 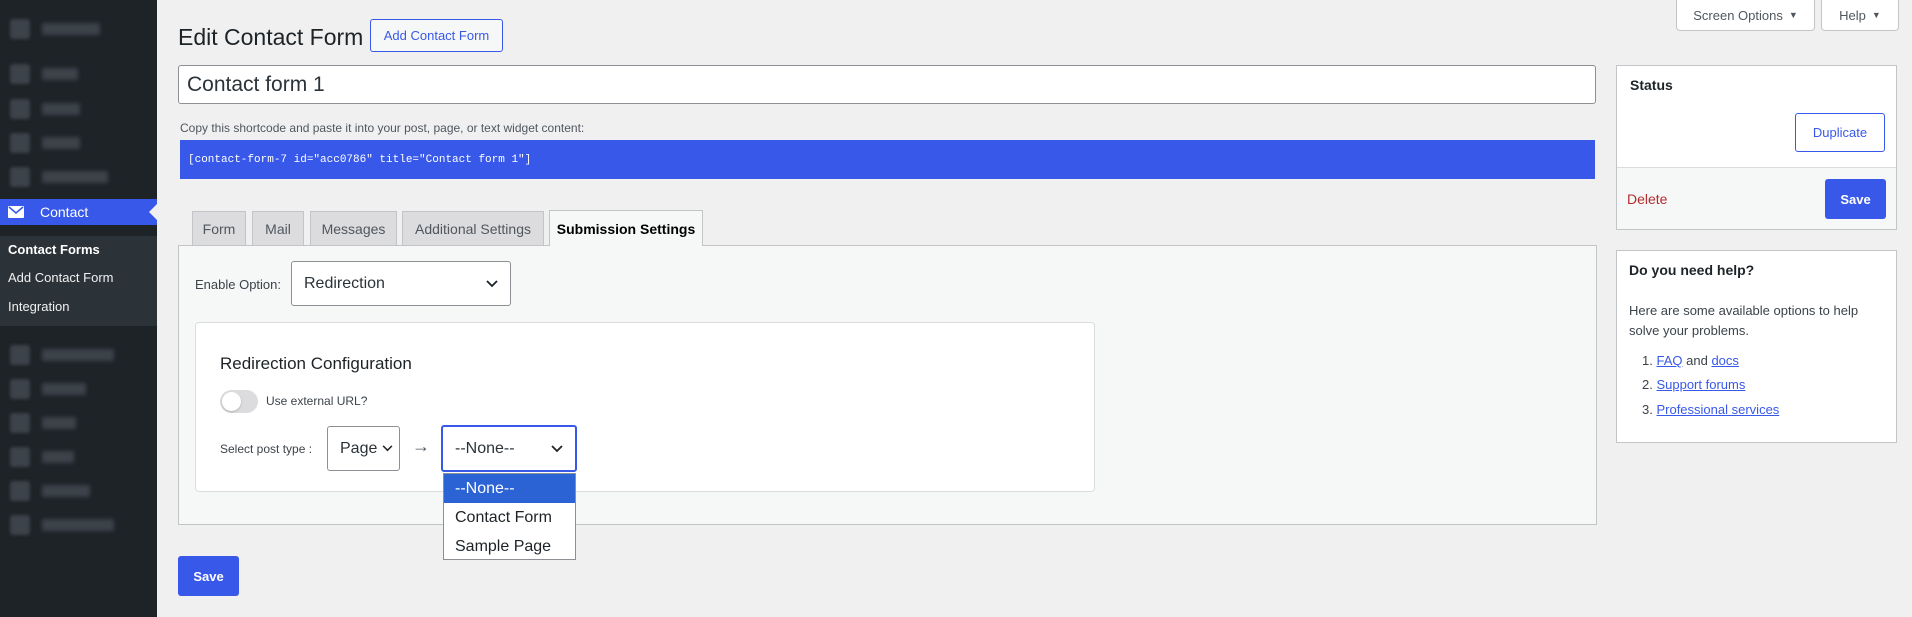 I want to click on help-item-support: 2. Support forums, so click(x=1694, y=384).